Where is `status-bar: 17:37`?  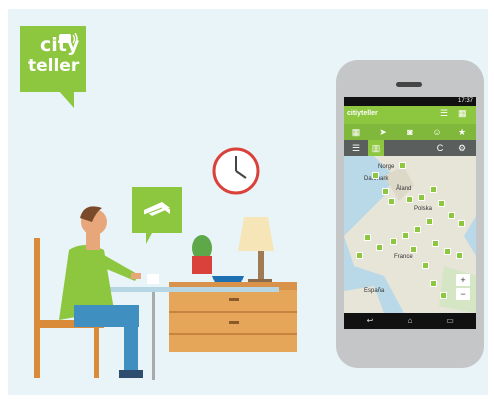 status-bar: 17:37 is located at coordinates (410, 101).